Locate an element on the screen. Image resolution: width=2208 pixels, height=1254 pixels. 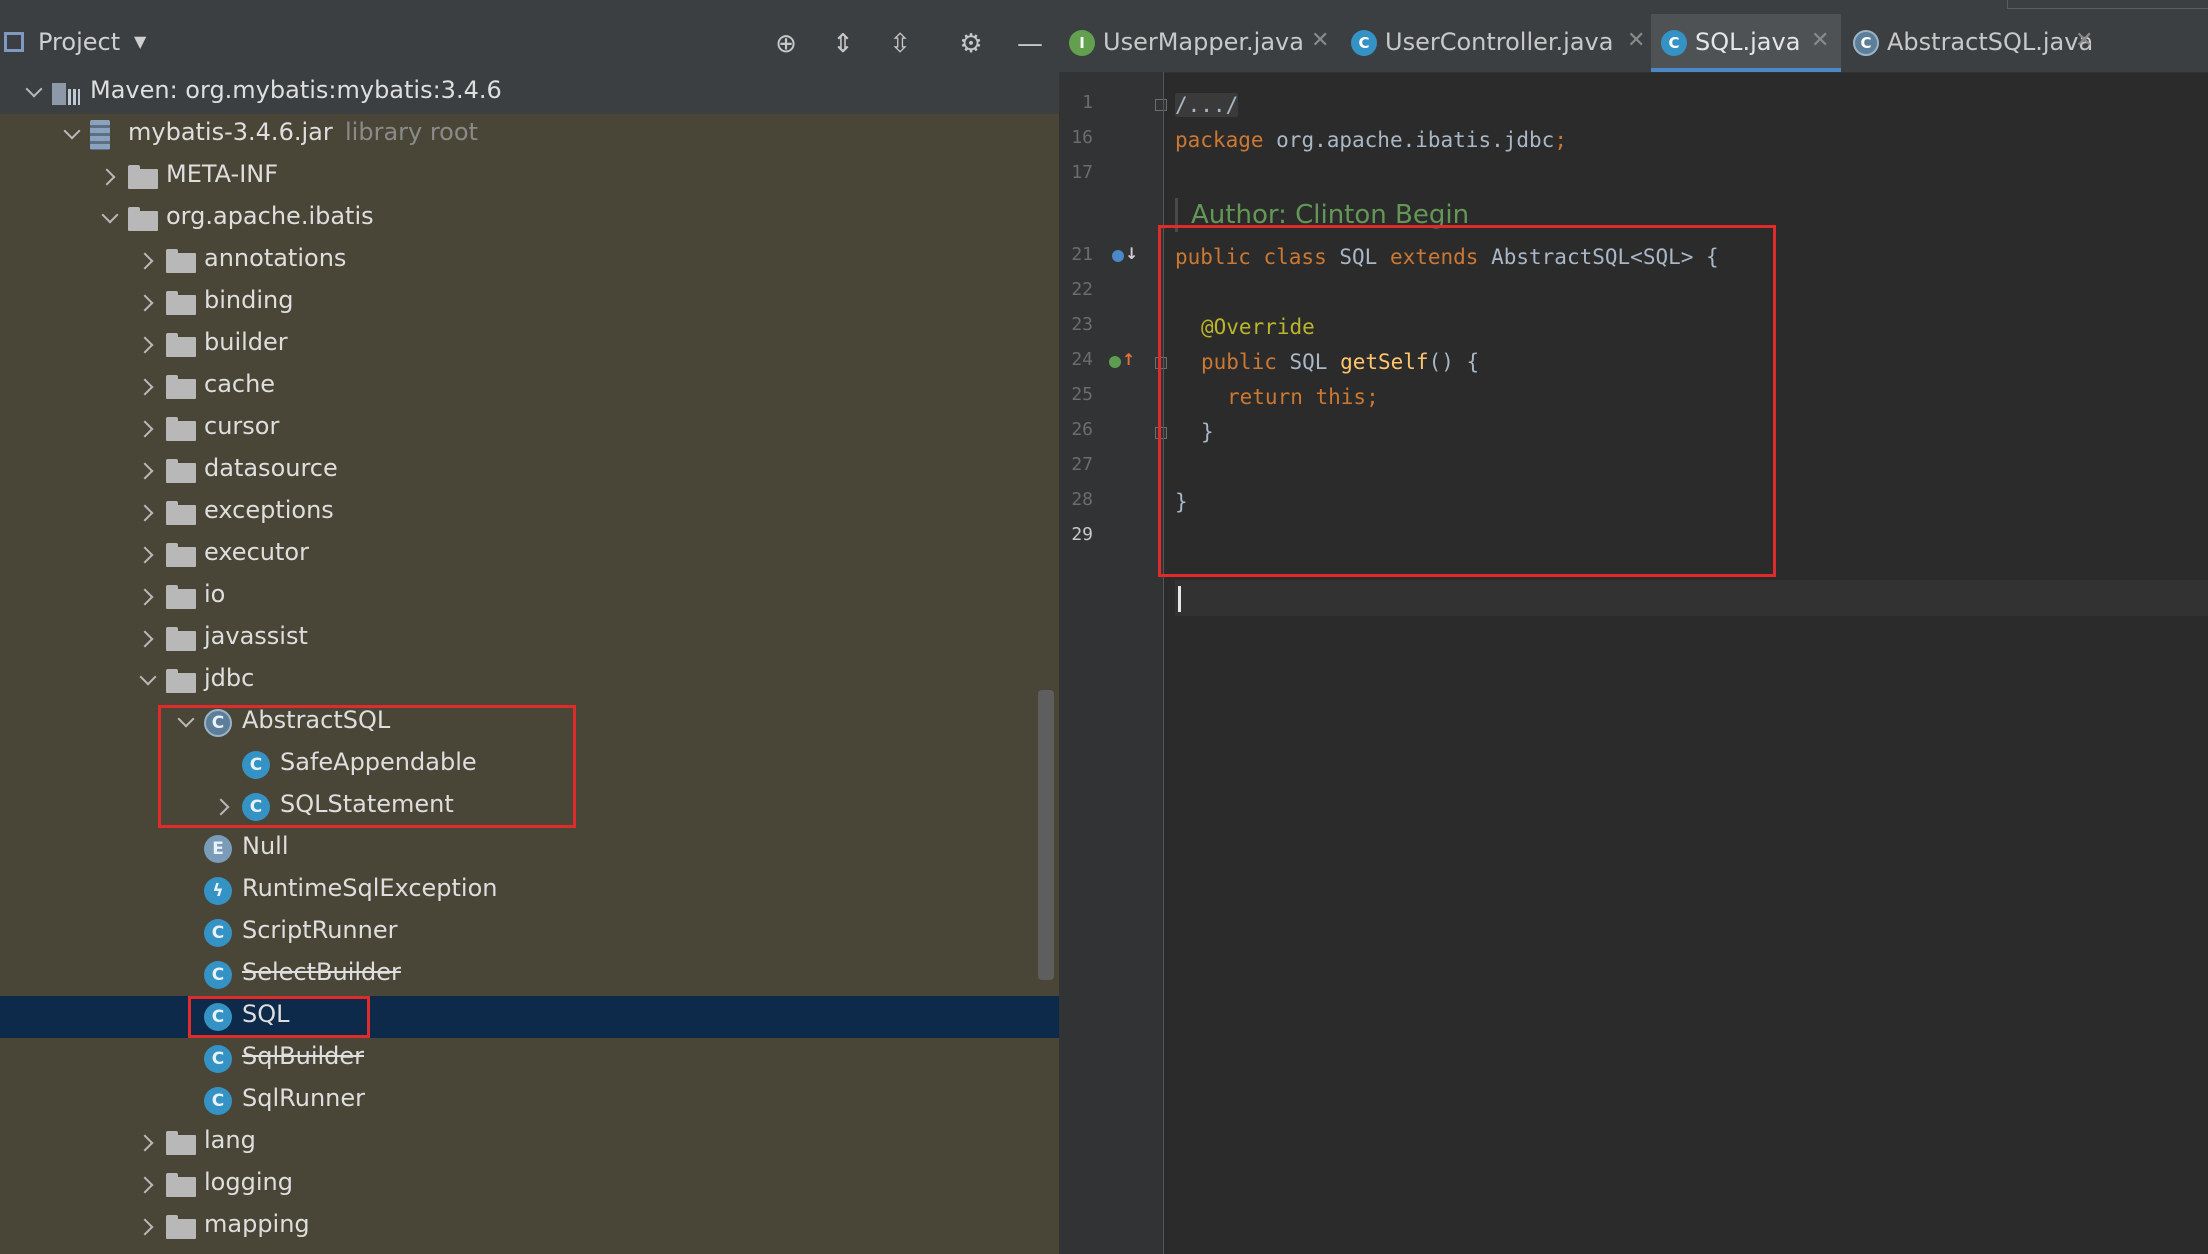
tree-item-label: logging is located at coordinates (248, 1182).